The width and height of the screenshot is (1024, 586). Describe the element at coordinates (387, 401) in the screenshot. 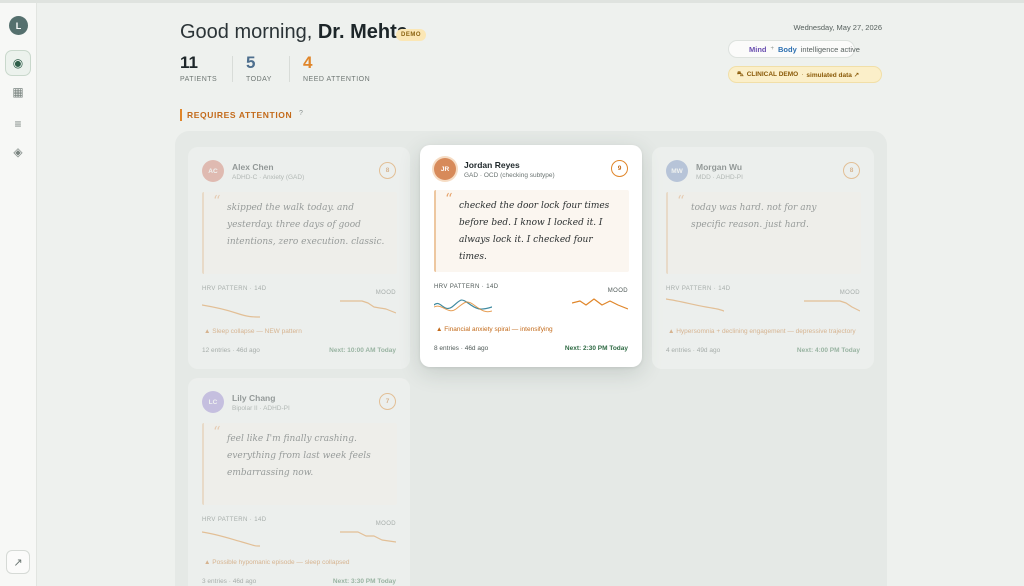

I see `risk-score-badge: 7` at that location.